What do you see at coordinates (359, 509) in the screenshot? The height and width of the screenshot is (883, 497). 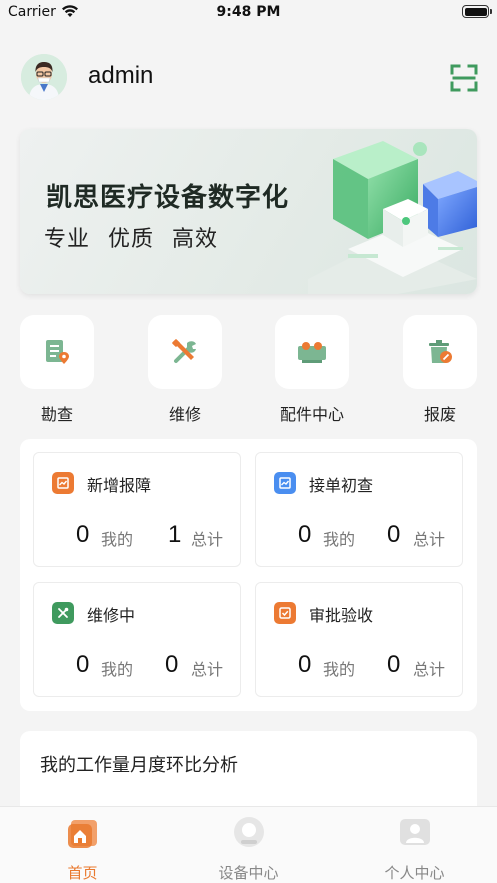 I see `stat-card-accept-check: 接单初查 0 我的 0 总计` at bounding box center [359, 509].